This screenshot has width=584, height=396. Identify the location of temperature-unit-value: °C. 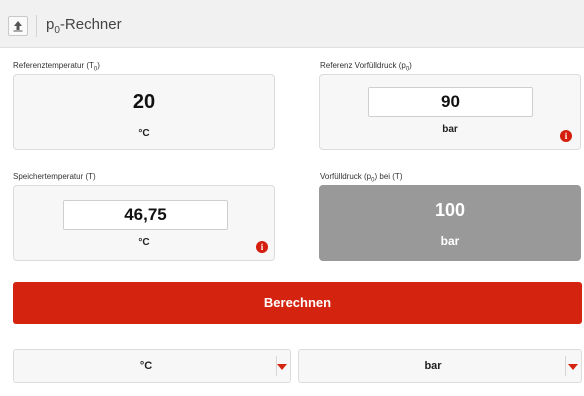
(146, 366).